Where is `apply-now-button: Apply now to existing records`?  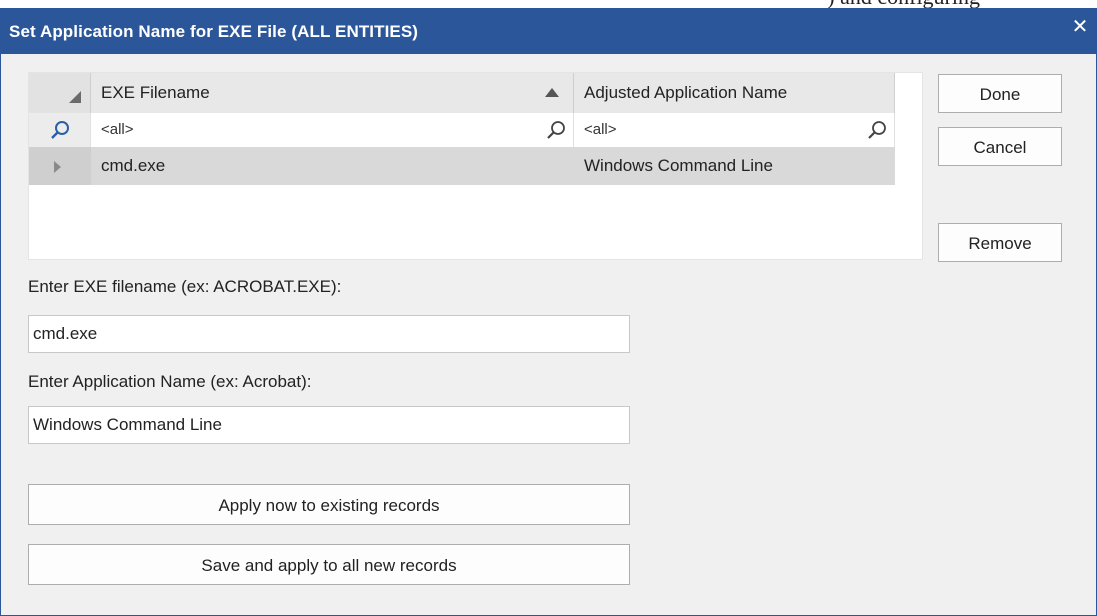 apply-now-button: Apply now to existing records is located at coordinates (329, 504).